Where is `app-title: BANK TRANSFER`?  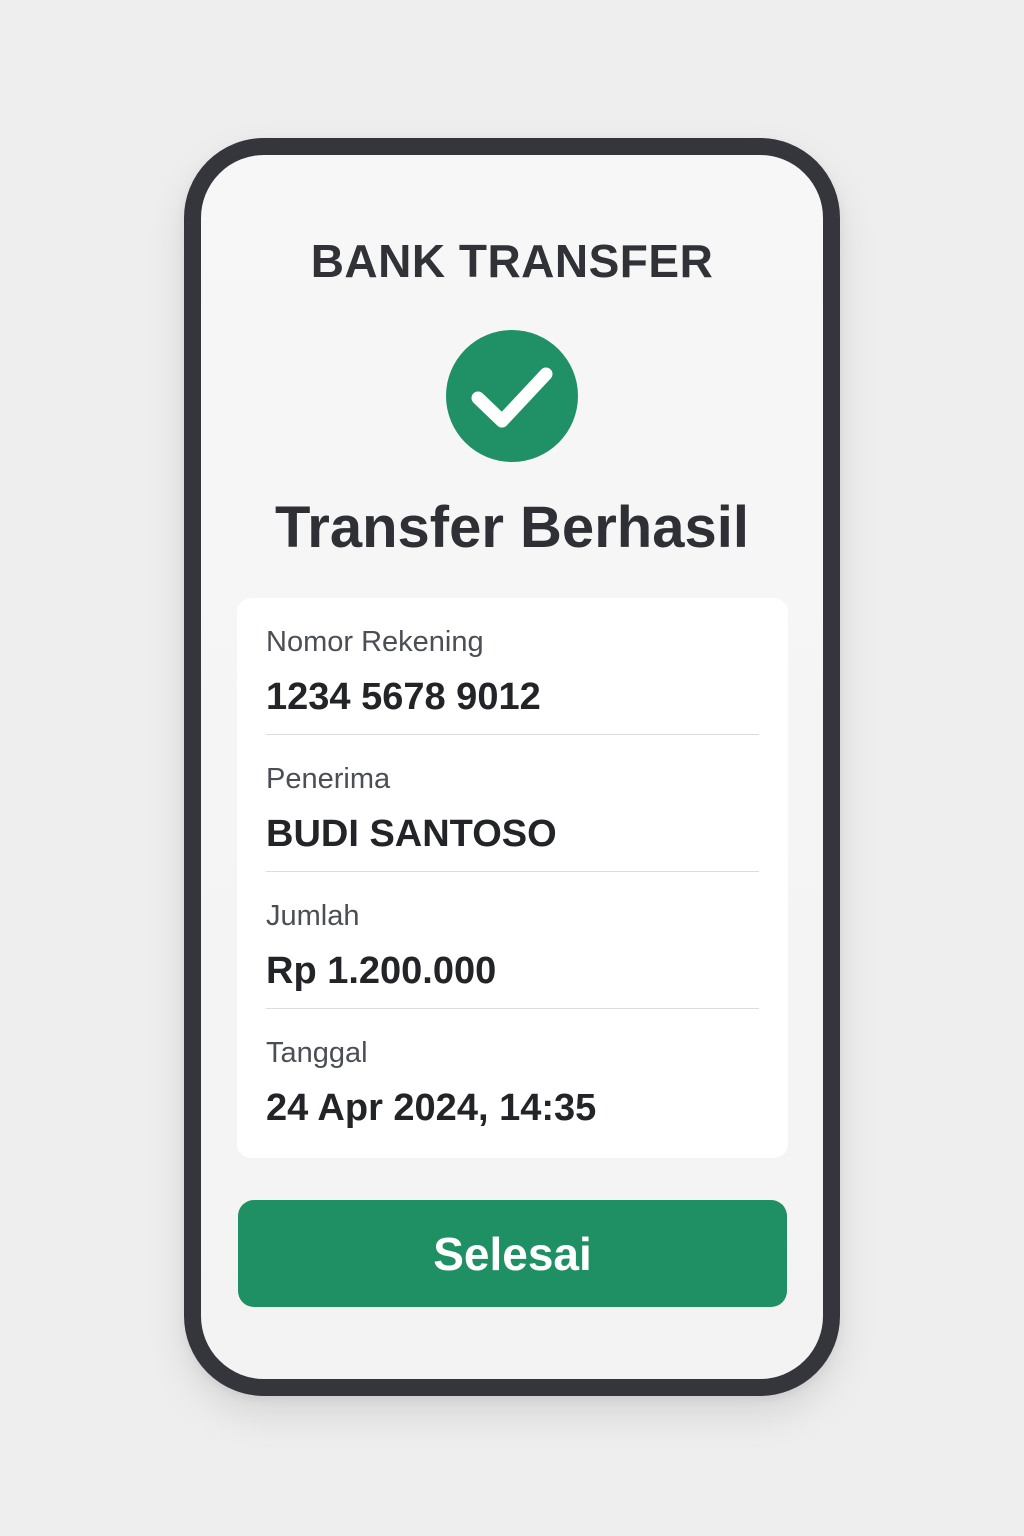
app-title: BANK TRANSFER is located at coordinates (512, 261).